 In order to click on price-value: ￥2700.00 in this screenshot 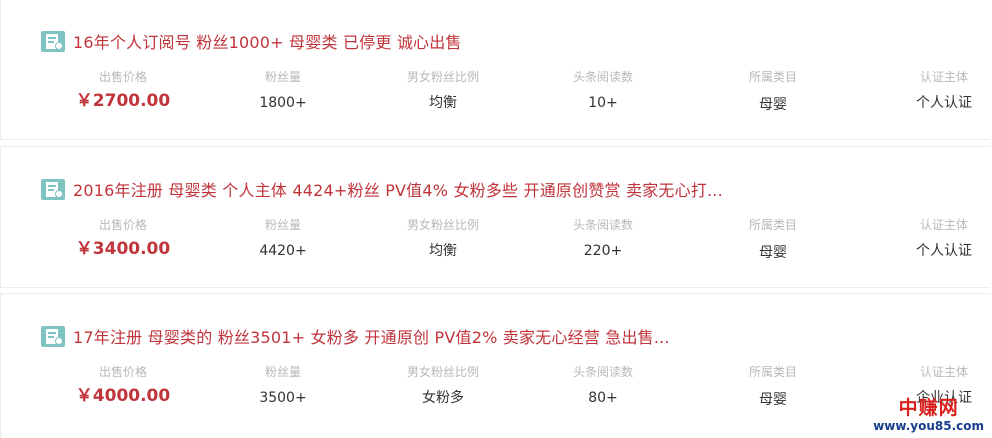, I will do `click(123, 101)`.